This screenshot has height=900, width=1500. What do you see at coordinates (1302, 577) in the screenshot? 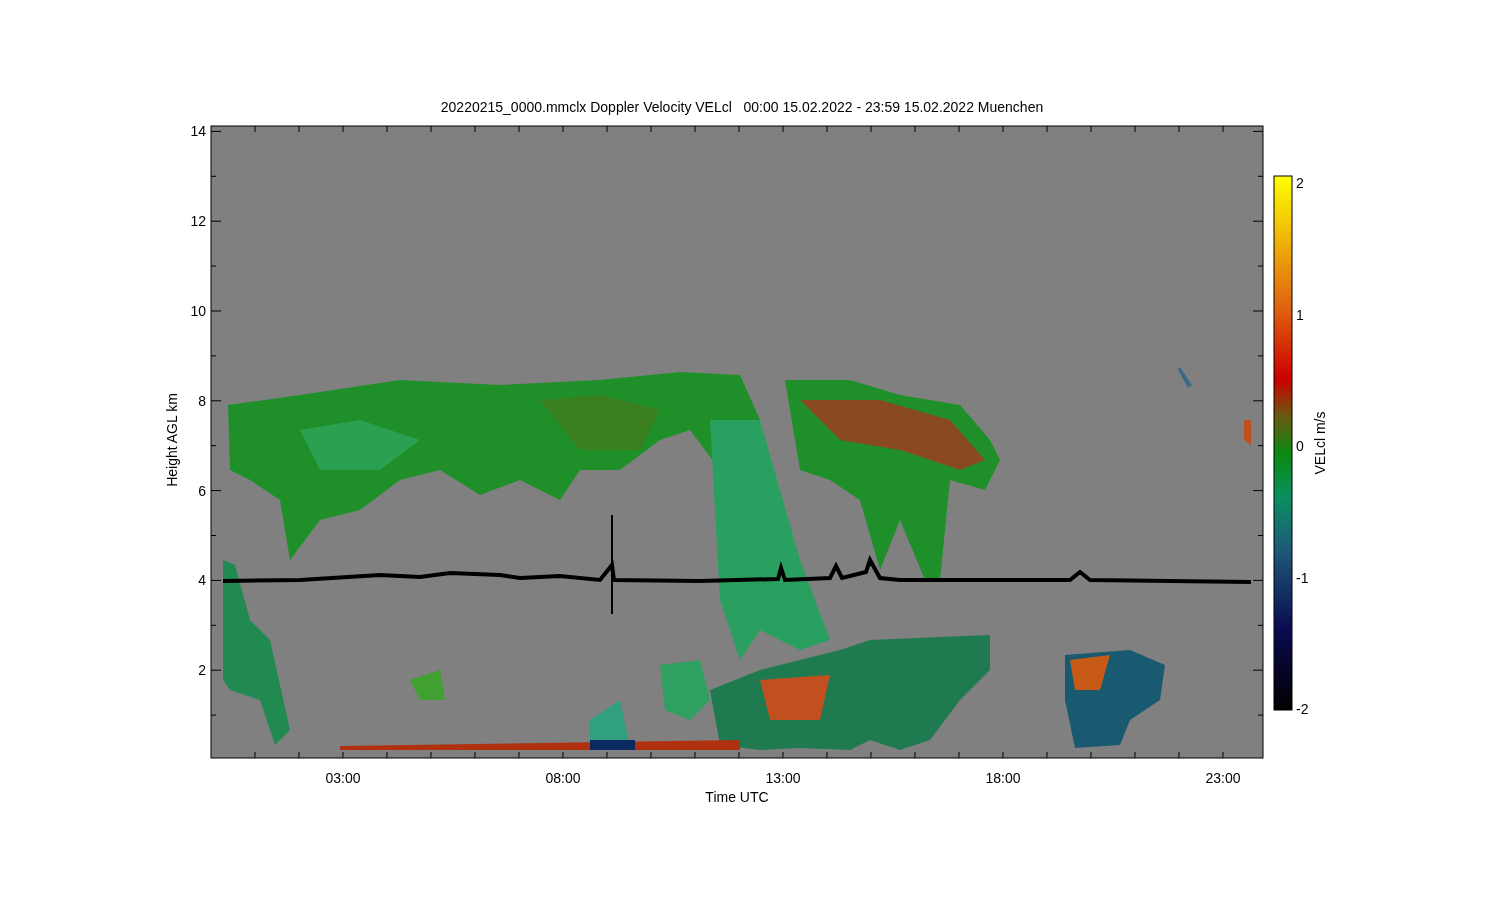
I see `colorbar-tick-label: -1` at bounding box center [1302, 577].